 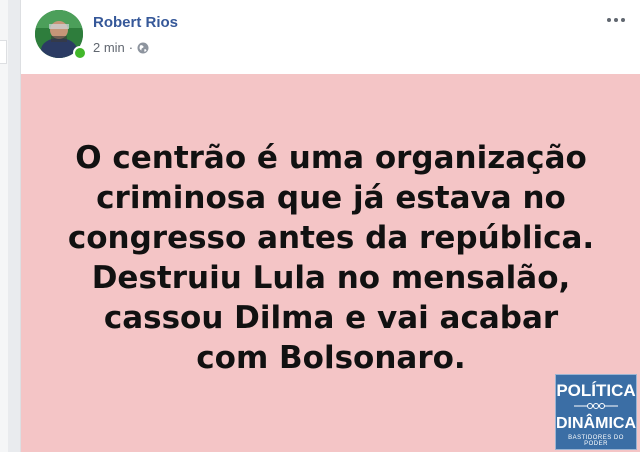 What do you see at coordinates (596, 441) in the screenshot?
I see `watermark-tagline: BASTIDORES DO PODER` at bounding box center [596, 441].